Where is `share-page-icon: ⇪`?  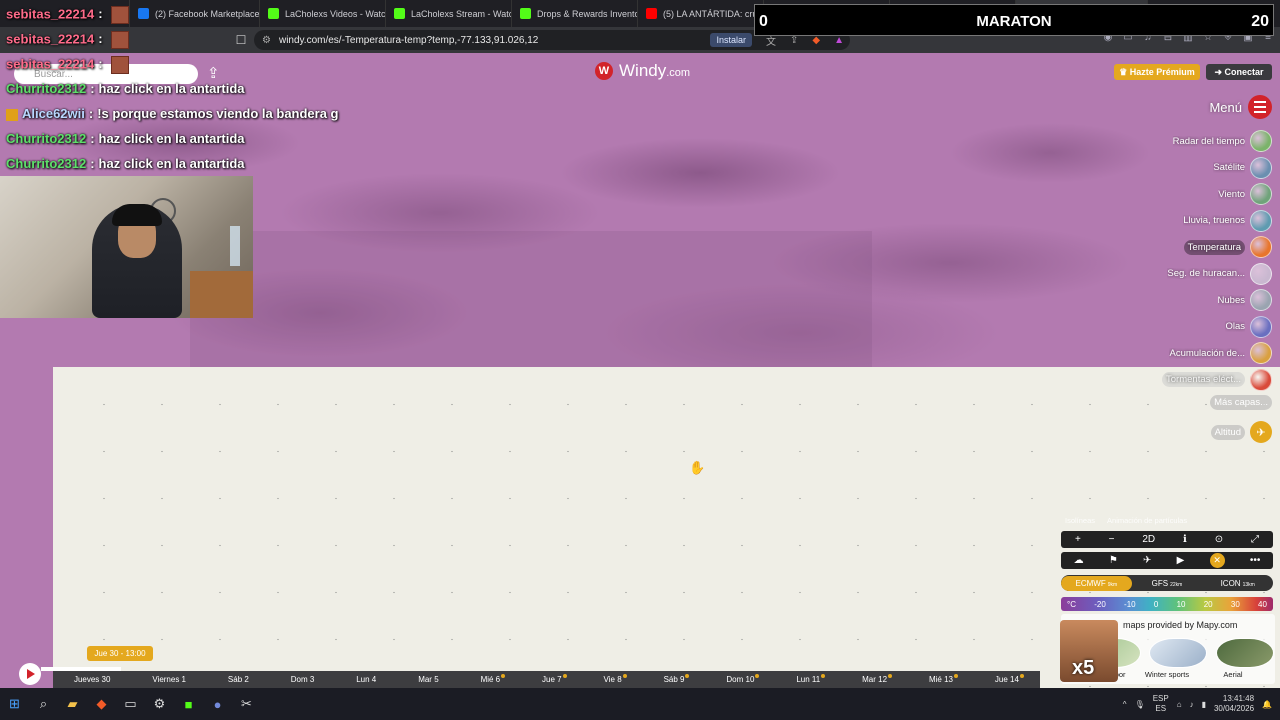 share-page-icon: ⇪ is located at coordinates (794, 40).